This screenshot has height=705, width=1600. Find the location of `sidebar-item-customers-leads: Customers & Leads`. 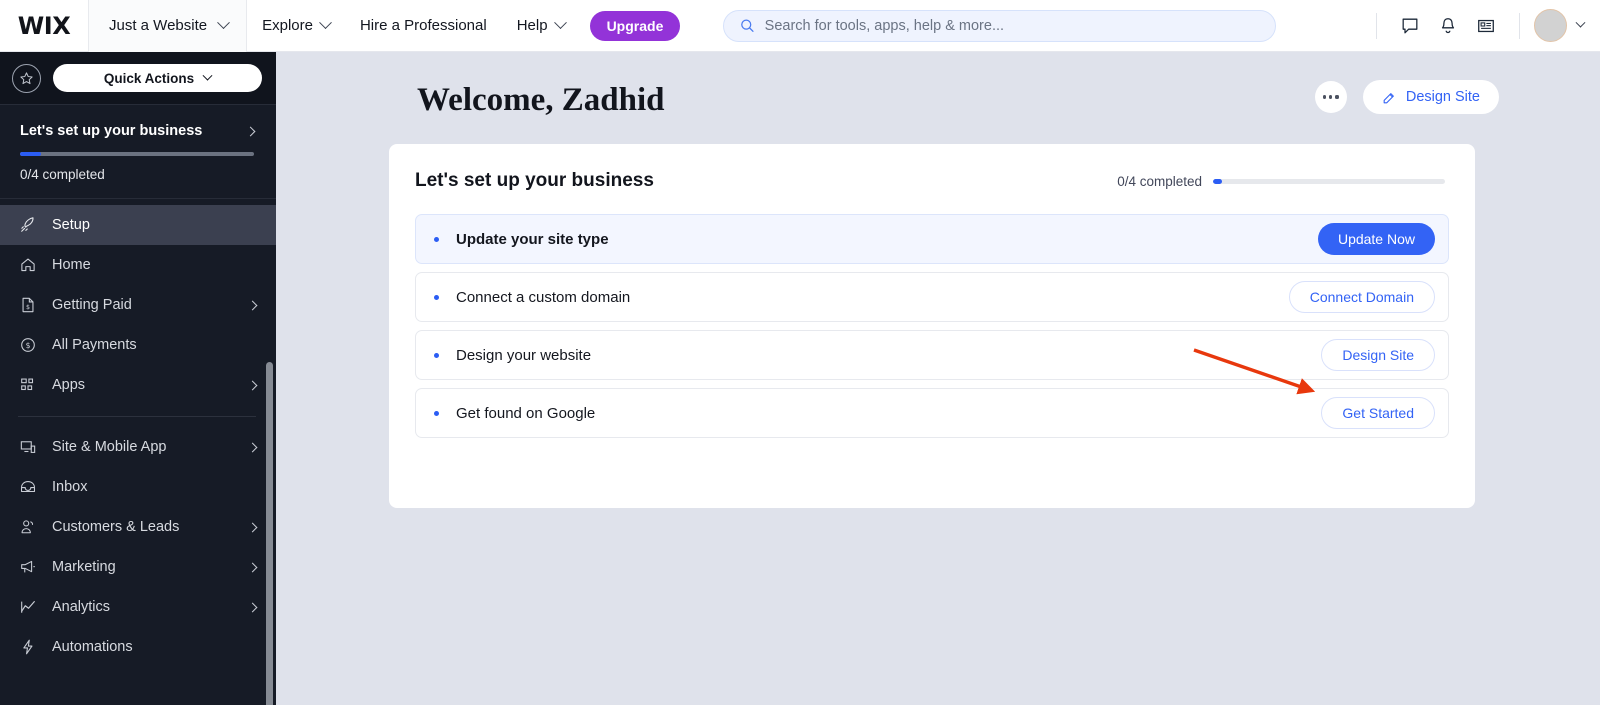

sidebar-item-customers-leads: Customers & Leads is located at coordinates (138, 527).